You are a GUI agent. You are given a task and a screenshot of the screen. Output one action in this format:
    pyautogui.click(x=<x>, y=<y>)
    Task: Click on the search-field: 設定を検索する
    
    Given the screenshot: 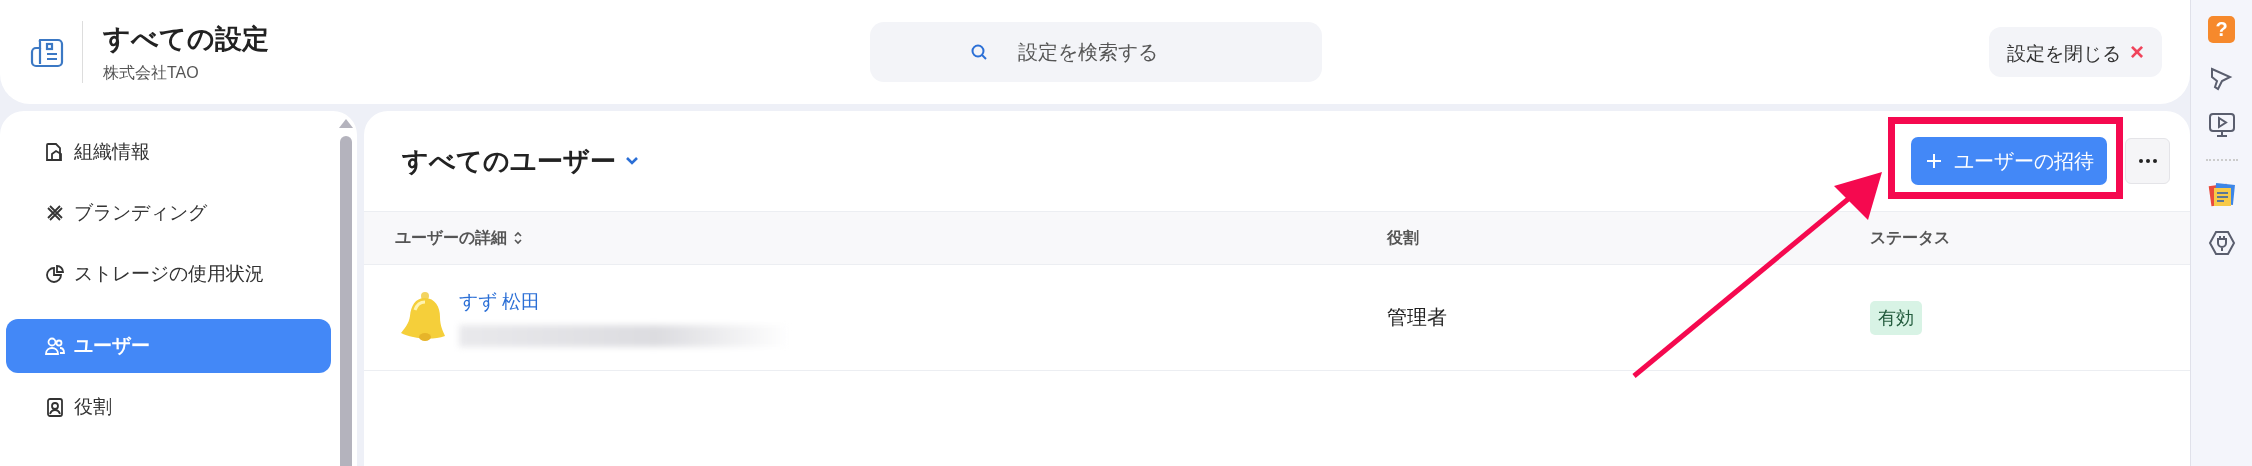 What is the action you would take?
    pyautogui.click(x=1096, y=52)
    